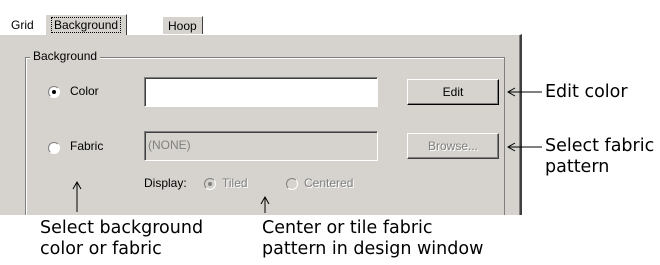 The height and width of the screenshot is (265, 660). I want to click on callout-select-fabric-line2: pattern, so click(577, 167).